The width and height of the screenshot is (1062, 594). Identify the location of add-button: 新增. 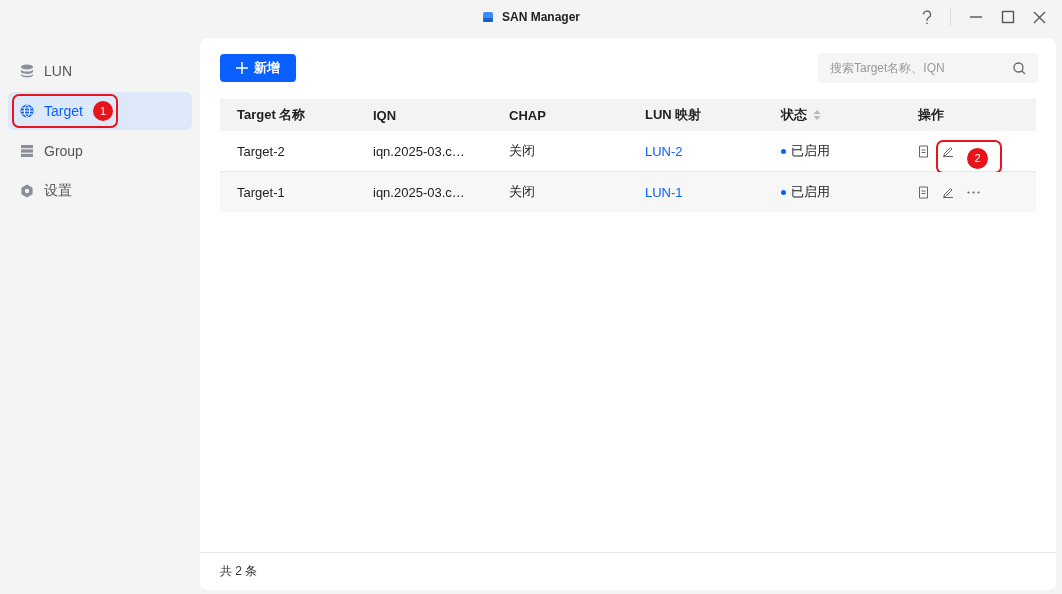
(258, 68).